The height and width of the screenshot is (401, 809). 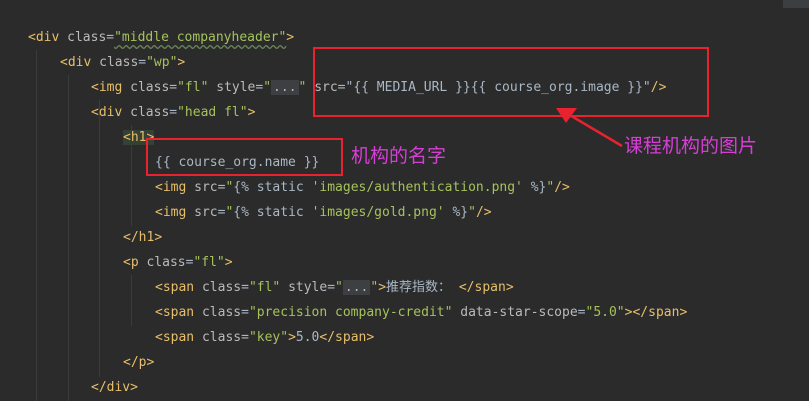 What do you see at coordinates (566, 115) in the screenshot?
I see `arrow-head` at bounding box center [566, 115].